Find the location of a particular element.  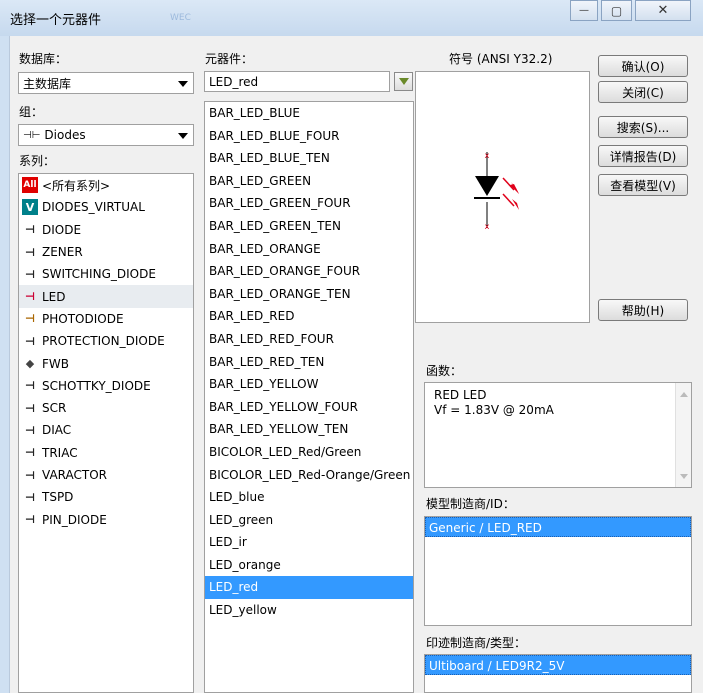

diode-group-icon: ⊣⊢ is located at coordinates (32, 135).